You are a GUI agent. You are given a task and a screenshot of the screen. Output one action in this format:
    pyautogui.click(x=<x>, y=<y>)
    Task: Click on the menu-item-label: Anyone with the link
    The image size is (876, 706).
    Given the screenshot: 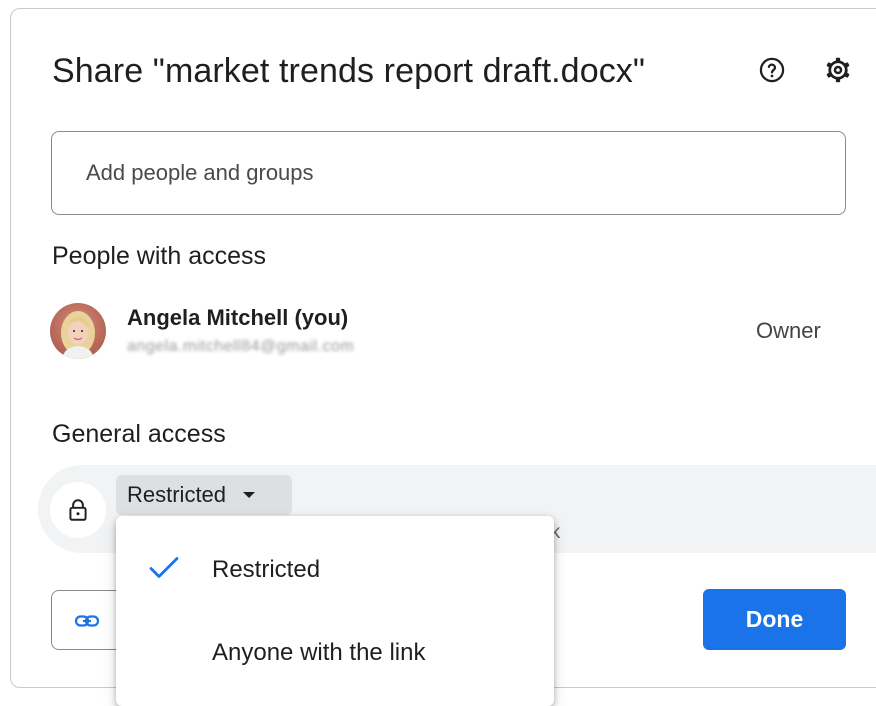 What is the action you would take?
    pyautogui.click(x=319, y=652)
    